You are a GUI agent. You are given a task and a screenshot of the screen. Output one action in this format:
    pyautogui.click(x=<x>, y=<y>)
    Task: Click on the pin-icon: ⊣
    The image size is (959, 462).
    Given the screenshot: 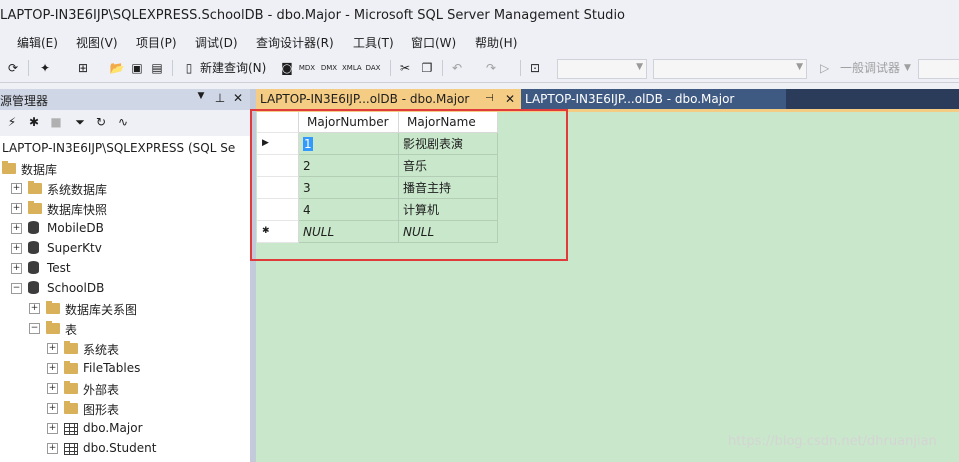 What is the action you would take?
    pyautogui.click(x=489, y=99)
    